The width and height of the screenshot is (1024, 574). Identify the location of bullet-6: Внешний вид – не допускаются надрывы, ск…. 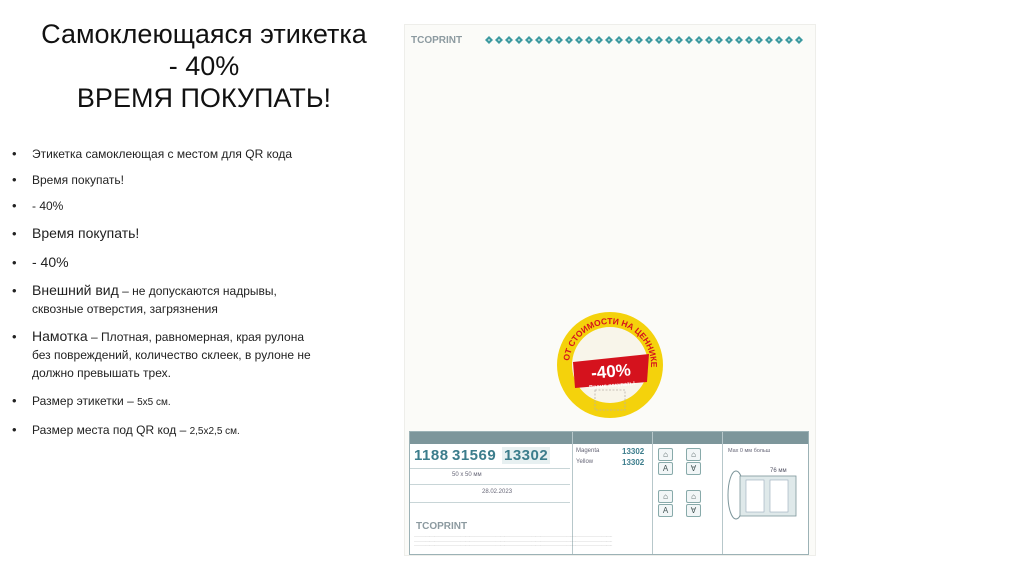
(162, 300).